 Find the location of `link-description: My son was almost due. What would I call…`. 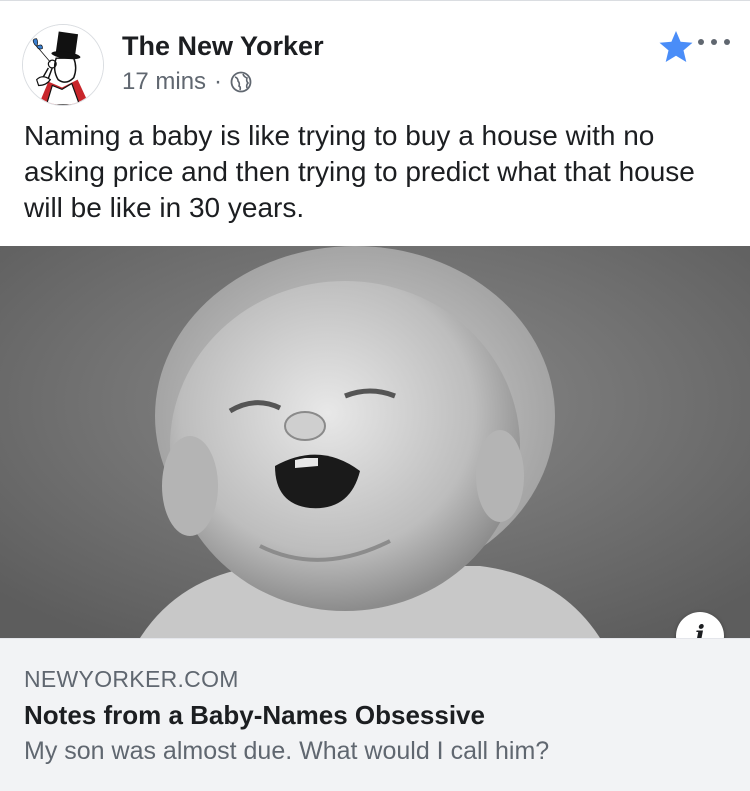

link-description: My son was almost due. What would I call… is located at coordinates (287, 751).